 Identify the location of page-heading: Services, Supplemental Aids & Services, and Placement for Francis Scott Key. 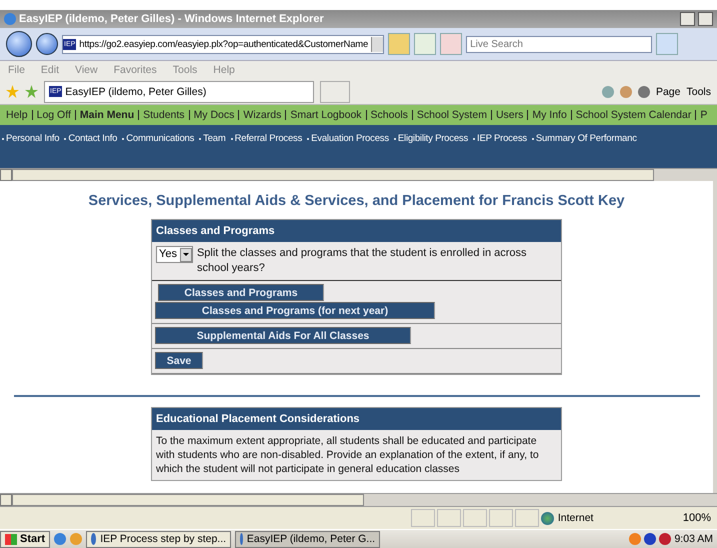
(356, 201).